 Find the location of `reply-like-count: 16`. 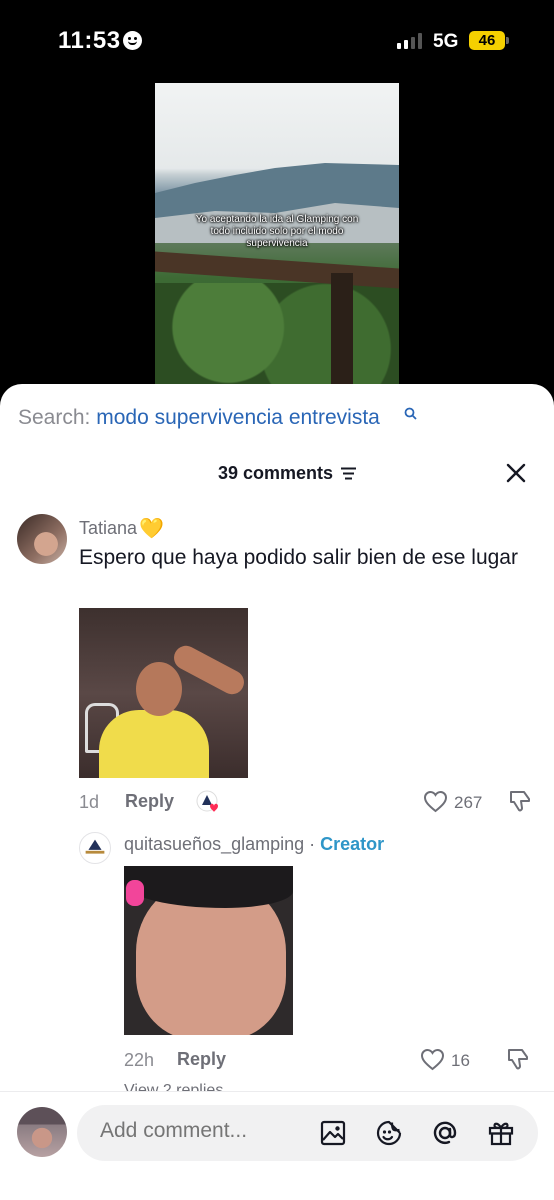

reply-like-count: 16 is located at coordinates (460, 1060).